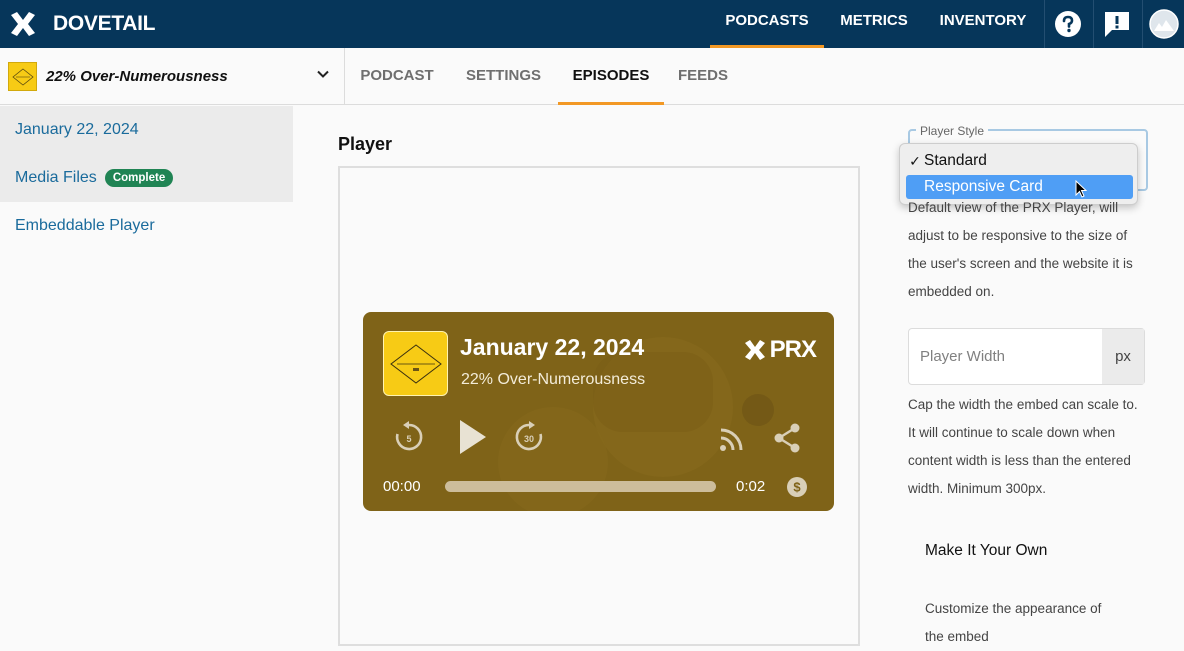 Image resolution: width=1184 pixels, height=651 pixels. Describe the element at coordinates (1012, 432) in the screenshot. I see `help-line: It will continue to scale down when` at that location.